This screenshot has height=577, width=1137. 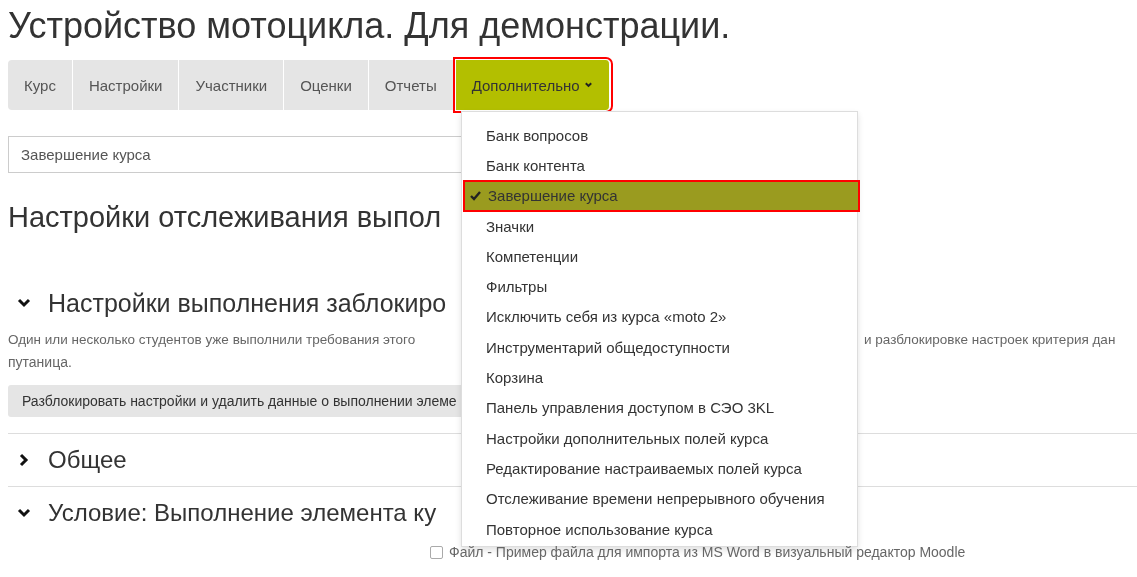 I want to click on caret-icon, so click(x=588, y=85).